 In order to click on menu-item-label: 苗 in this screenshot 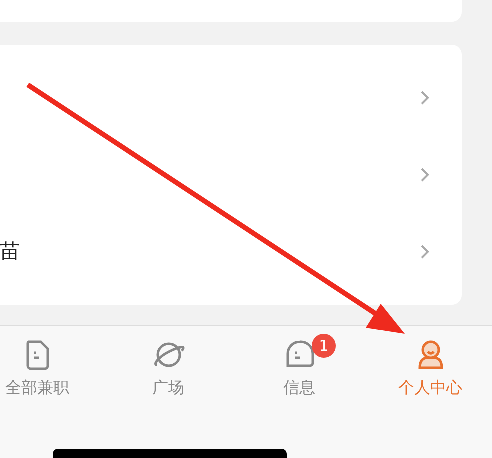, I will do `click(10, 251)`.